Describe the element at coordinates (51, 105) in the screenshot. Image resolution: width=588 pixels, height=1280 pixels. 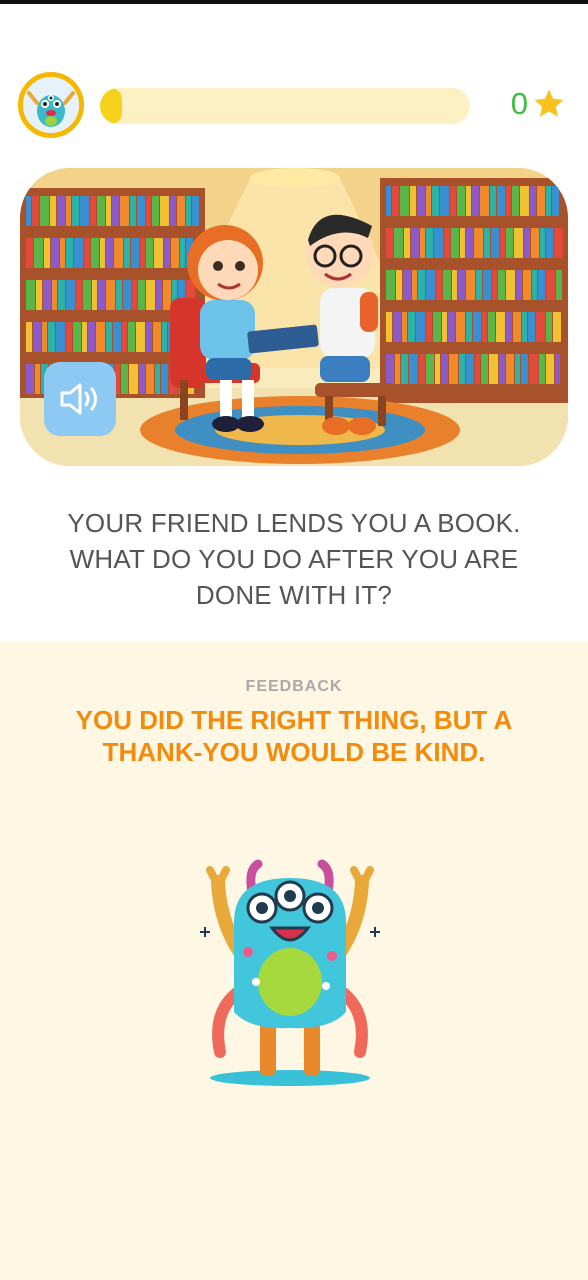
I see `monster-avatar-icon` at that location.